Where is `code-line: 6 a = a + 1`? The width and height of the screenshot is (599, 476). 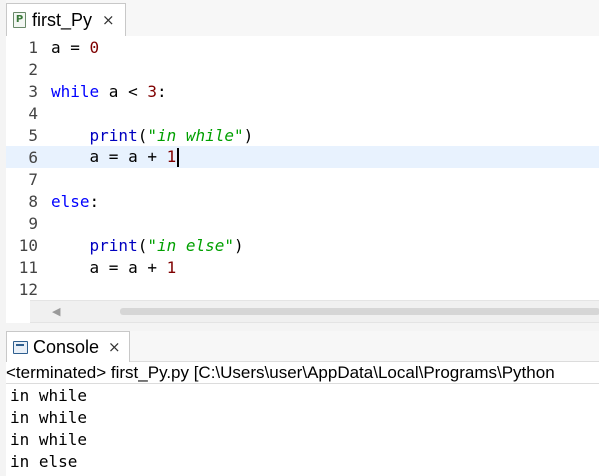
code-line: 6 a = a + 1 is located at coordinates (302, 157).